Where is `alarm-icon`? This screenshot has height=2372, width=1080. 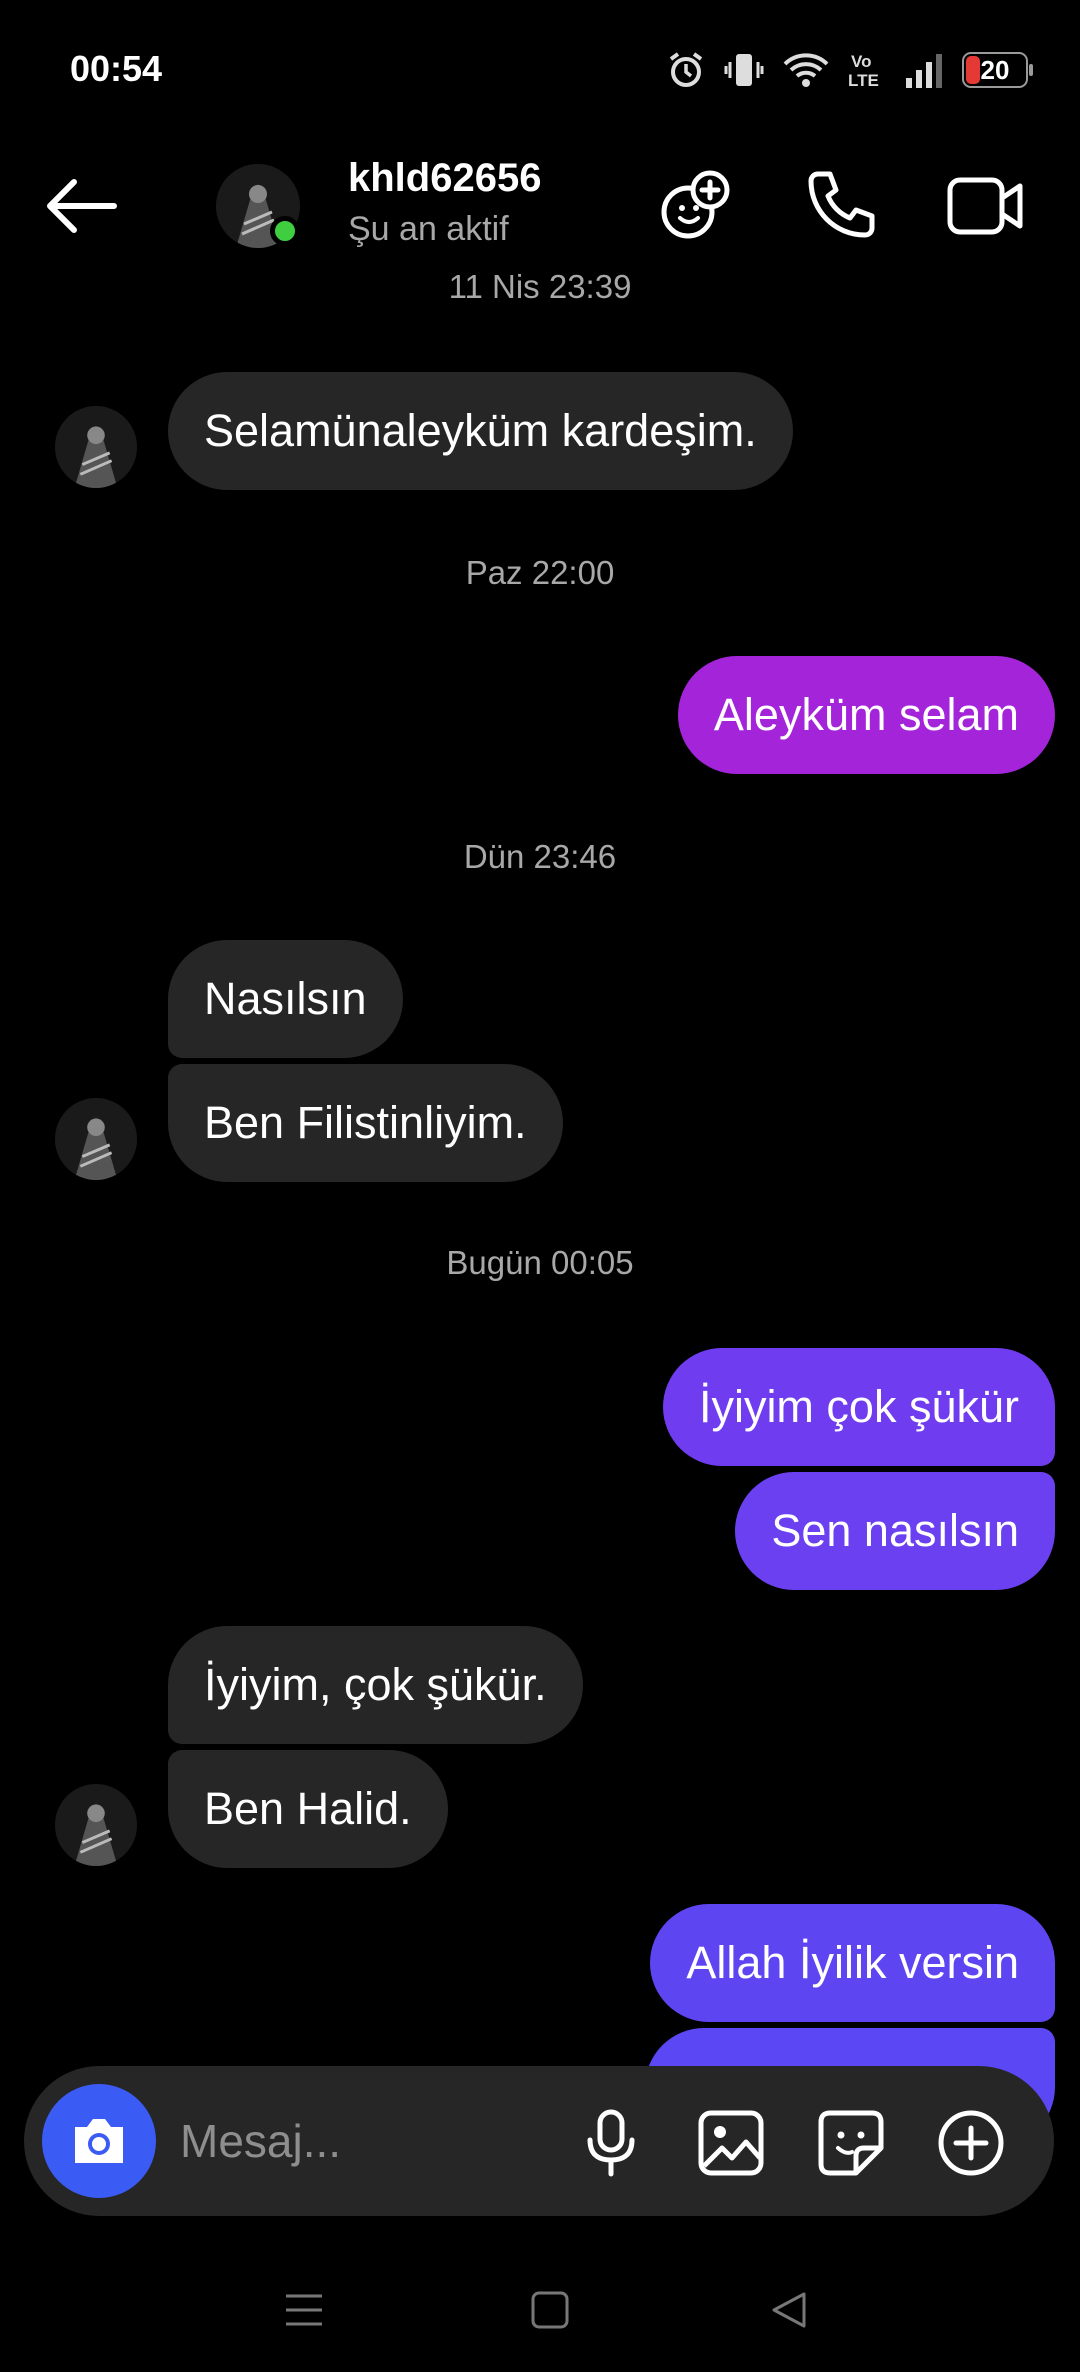 alarm-icon is located at coordinates (686, 69).